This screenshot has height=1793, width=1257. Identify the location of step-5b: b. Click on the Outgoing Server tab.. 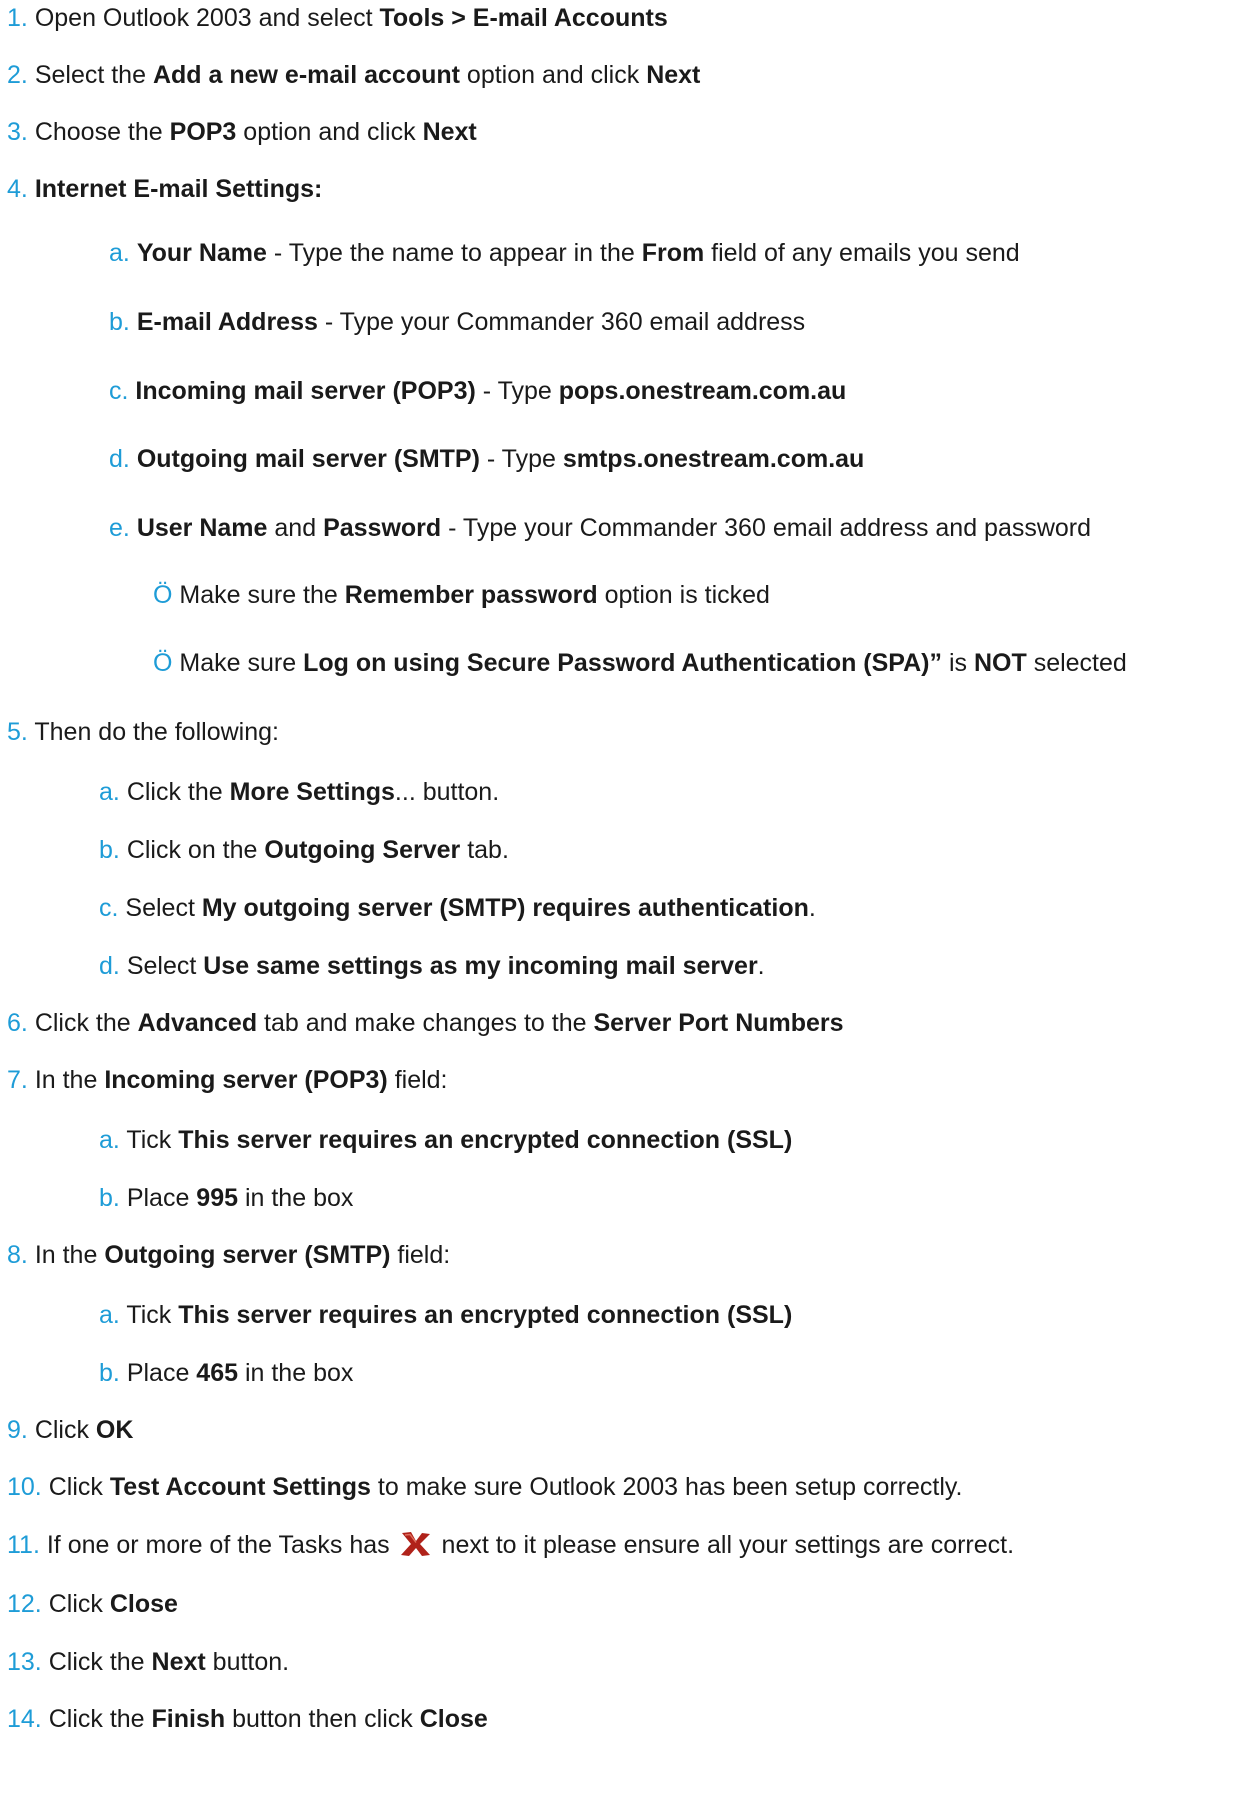
(304, 850).